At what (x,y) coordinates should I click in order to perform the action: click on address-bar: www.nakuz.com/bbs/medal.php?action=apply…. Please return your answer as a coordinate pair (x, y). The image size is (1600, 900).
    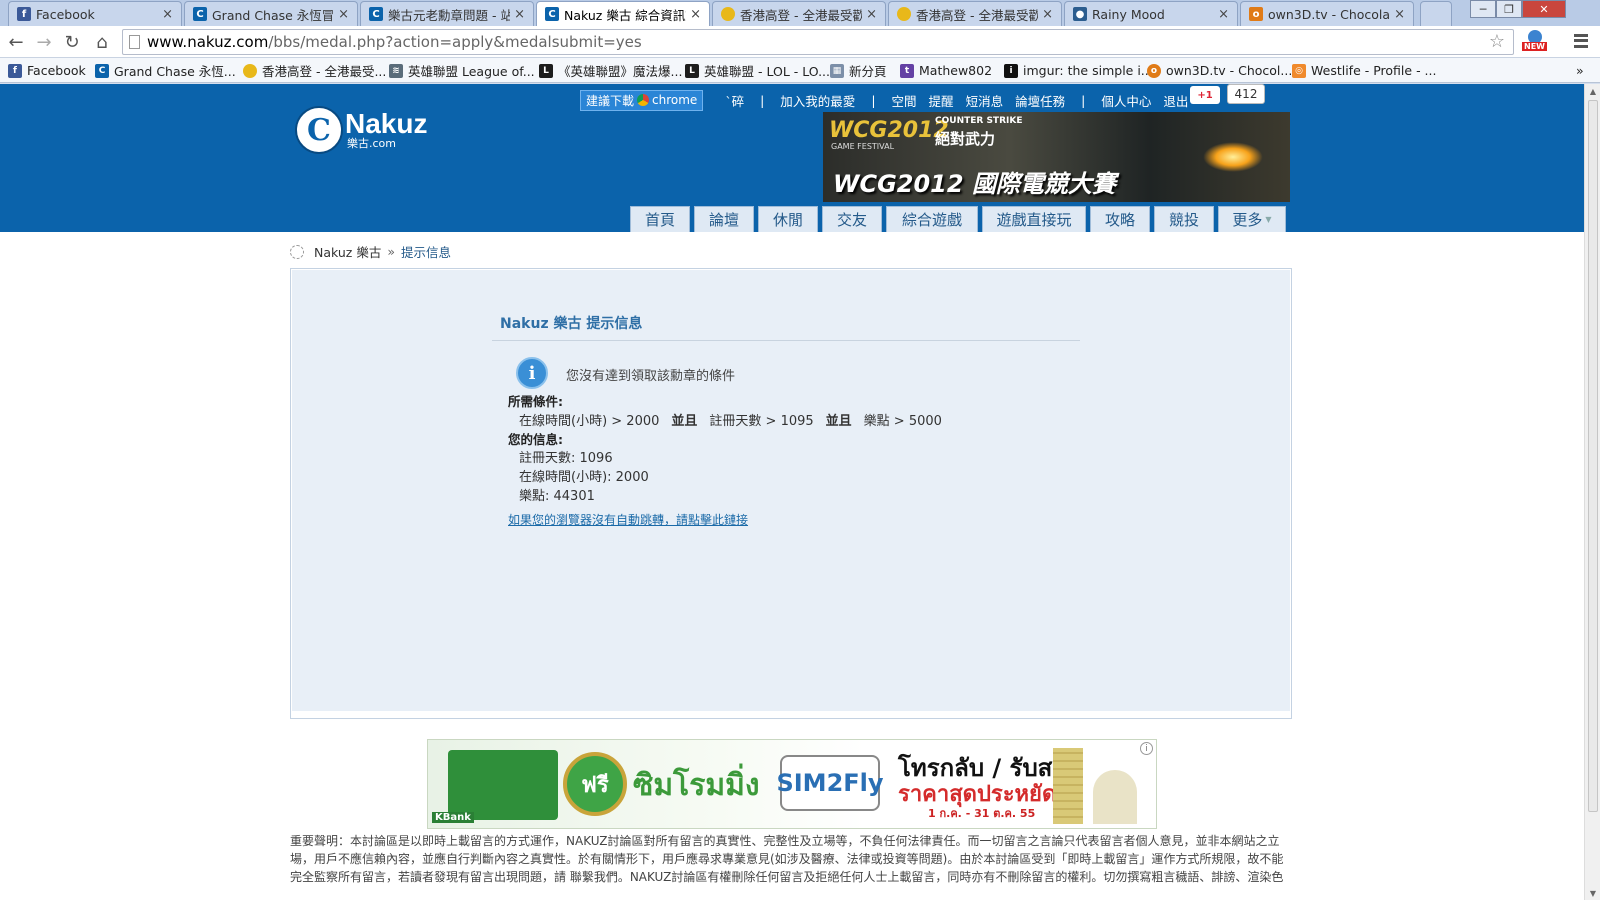
    Looking at the image, I should click on (818, 42).